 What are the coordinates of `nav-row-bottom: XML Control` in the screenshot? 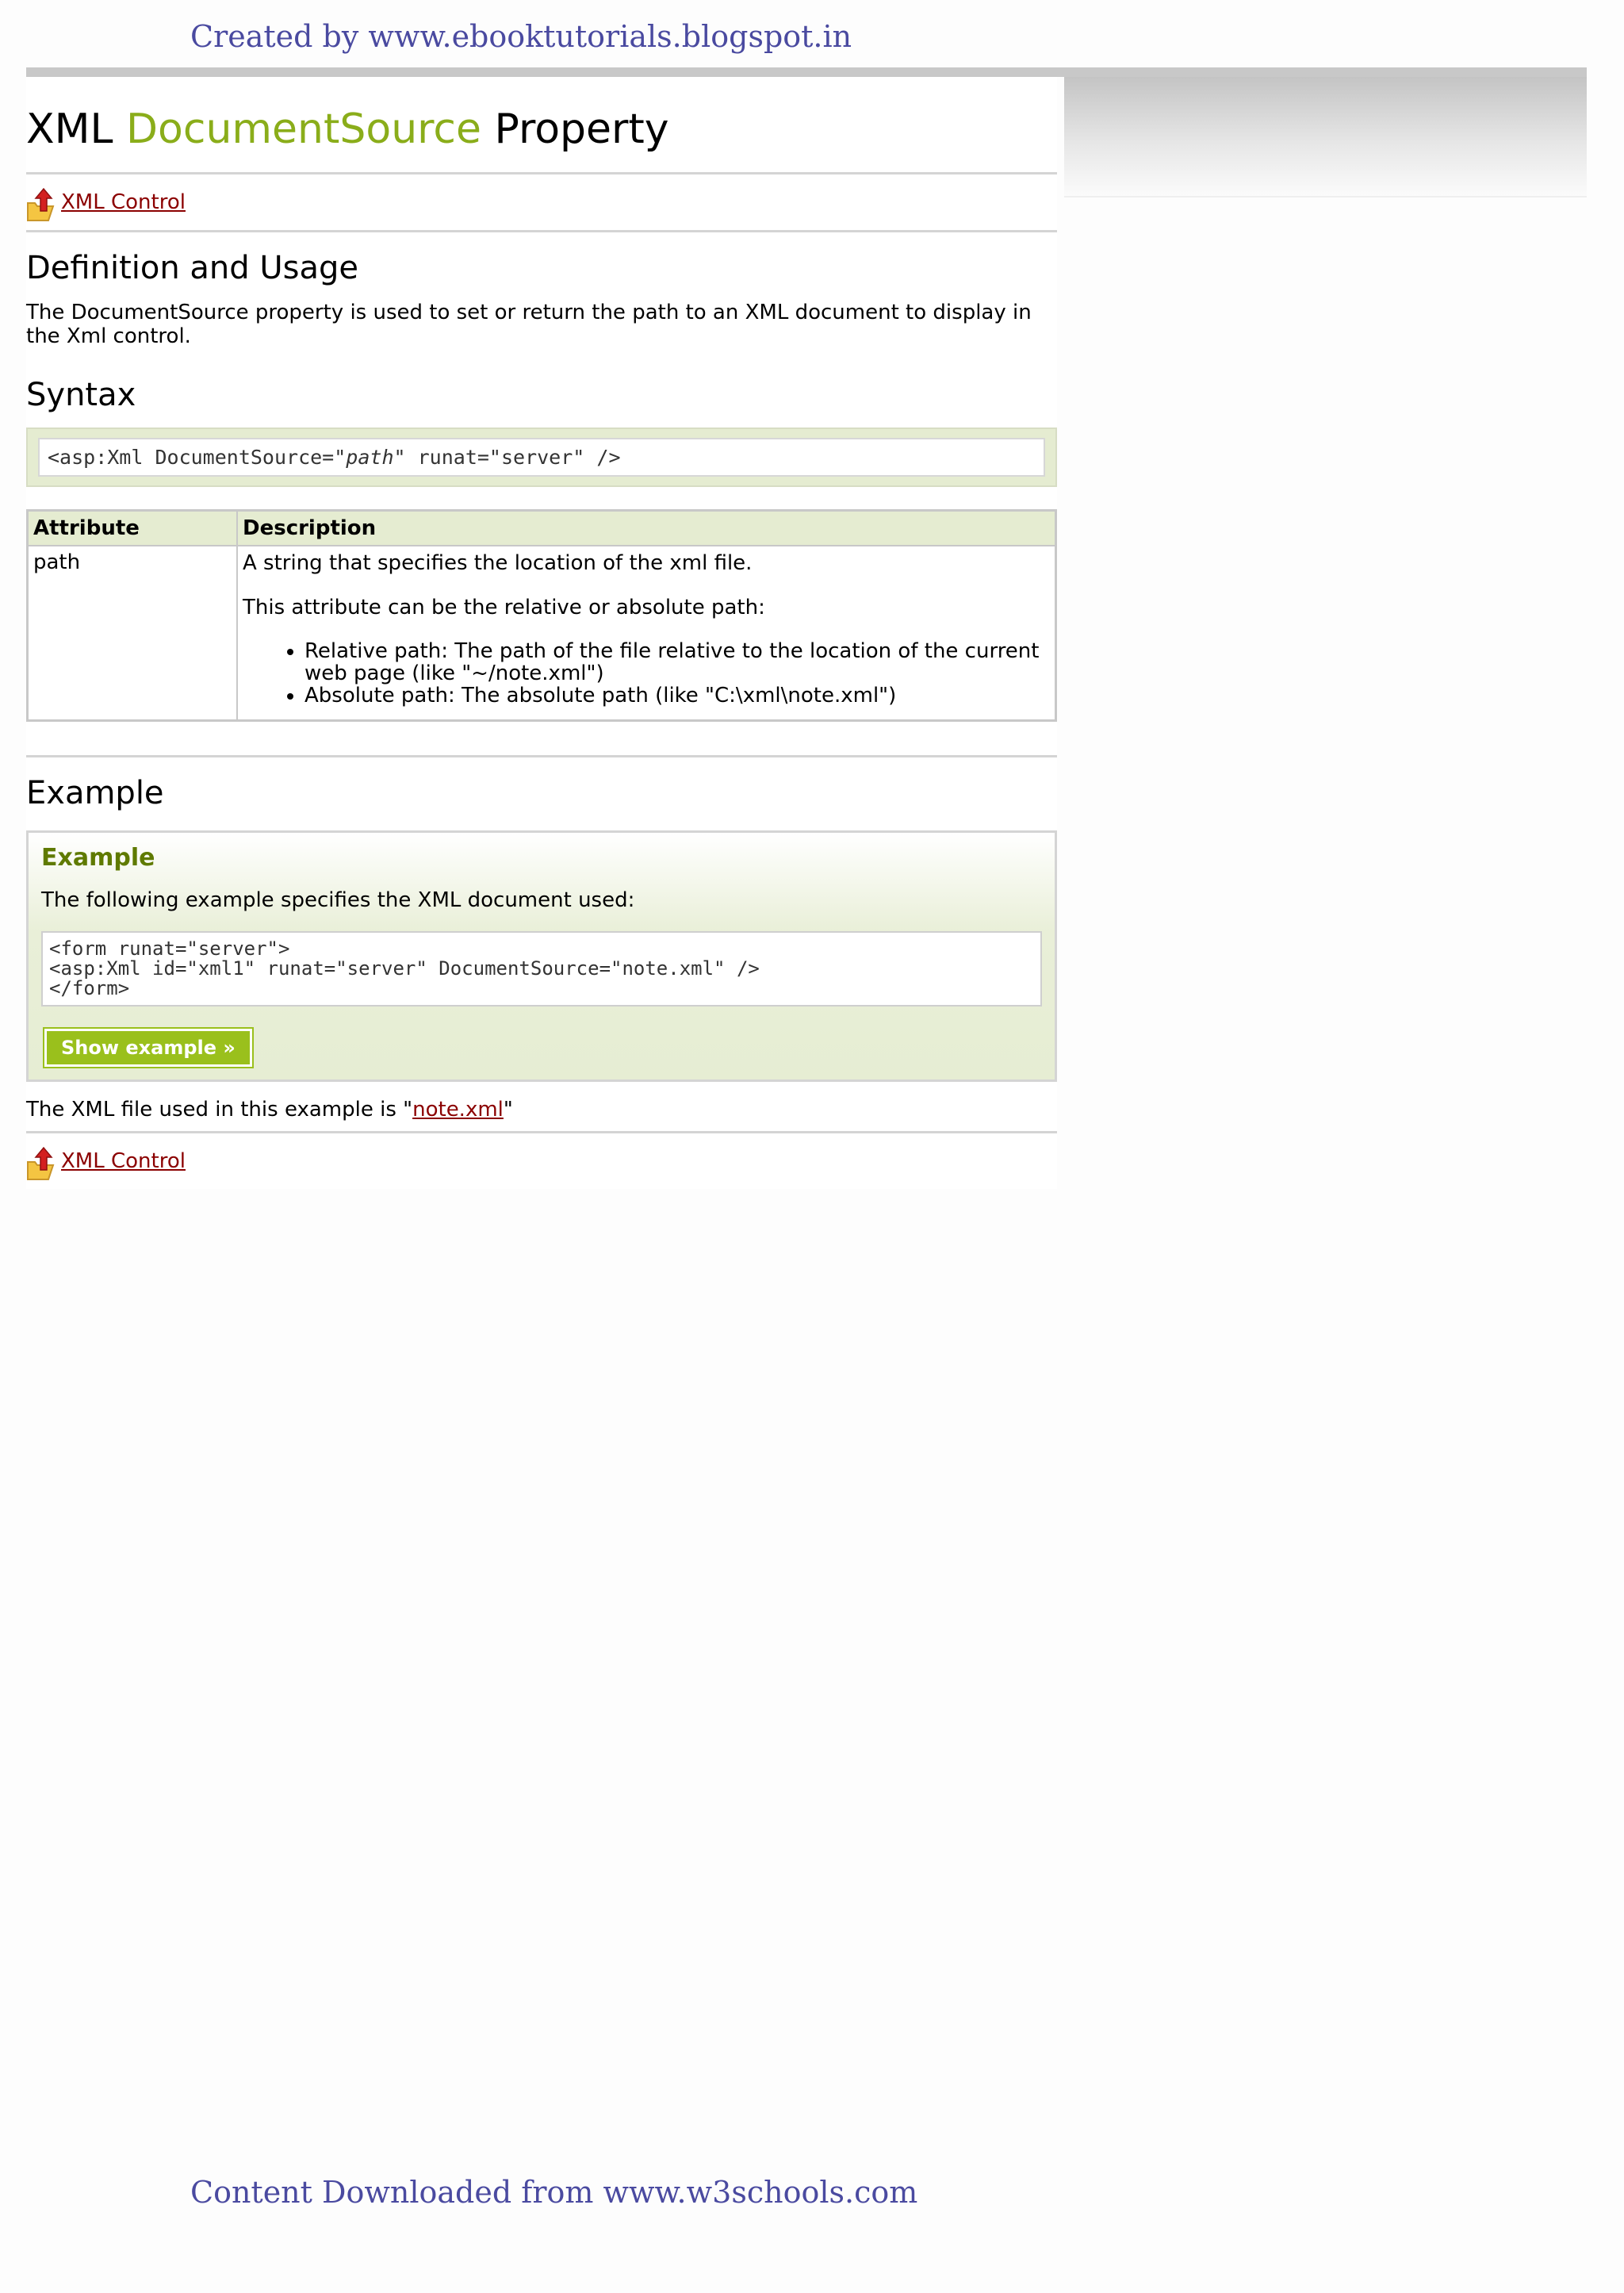 It's located at (541, 1161).